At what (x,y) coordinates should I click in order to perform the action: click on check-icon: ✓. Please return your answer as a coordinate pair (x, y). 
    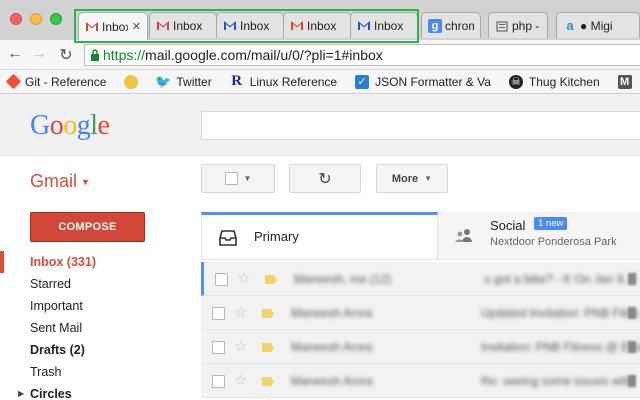
    Looking at the image, I should click on (362, 81).